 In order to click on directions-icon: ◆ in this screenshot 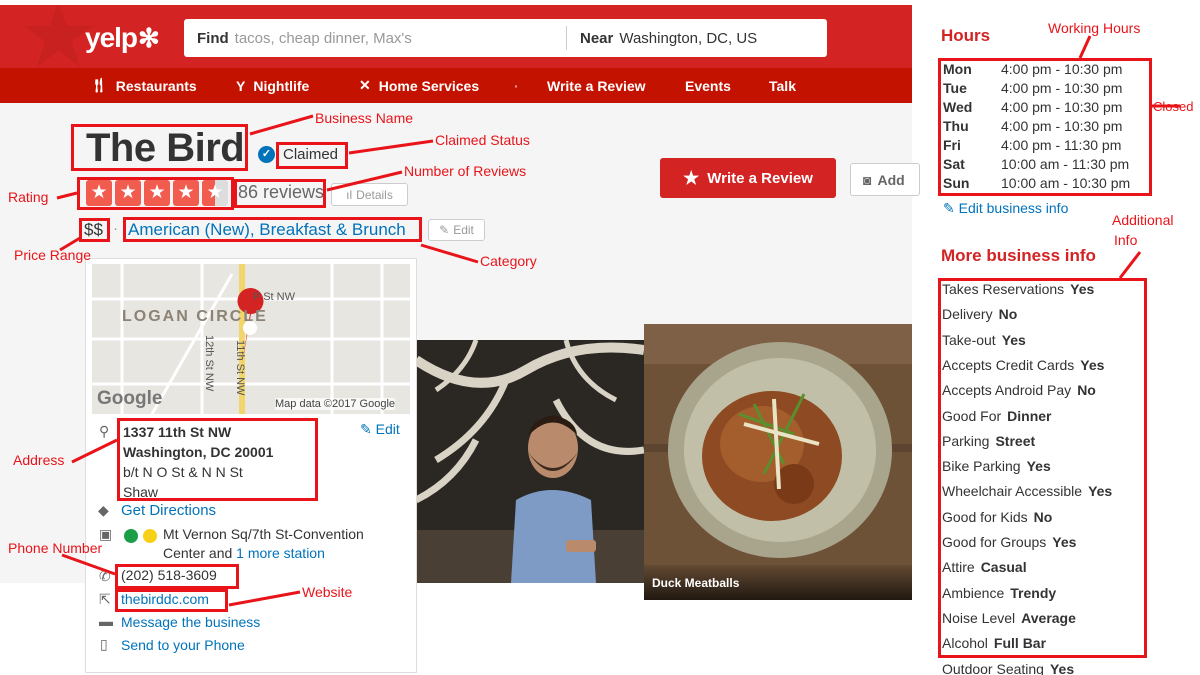, I will do `click(103, 510)`.